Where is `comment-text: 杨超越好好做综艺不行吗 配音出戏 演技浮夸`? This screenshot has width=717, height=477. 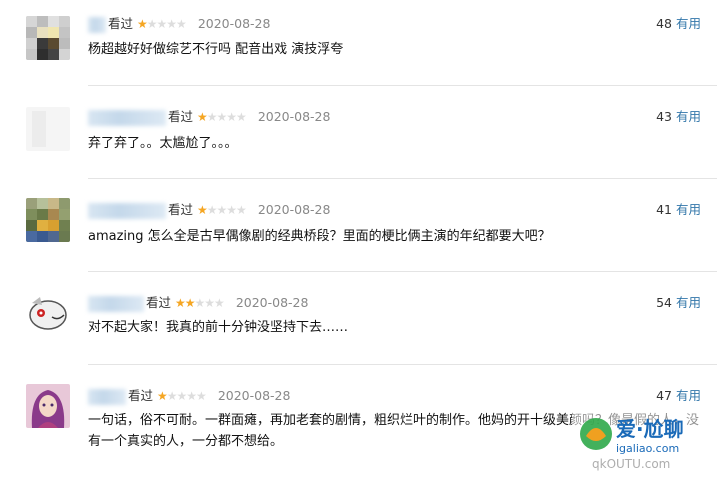 comment-text: 杨超越好好做综艺不行吗 配音出戏 演技浮夸 is located at coordinates (216, 49).